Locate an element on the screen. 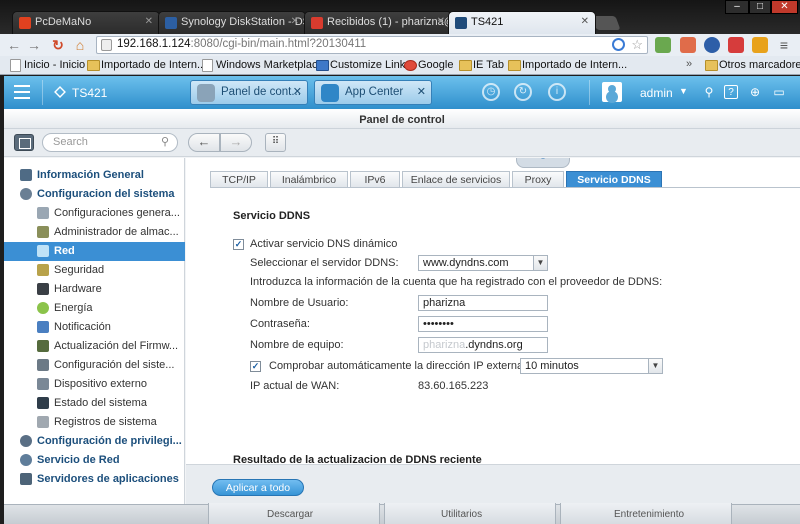 This screenshot has height=524, width=800. browser-tab-gmail: Recibidos (1) - pharizna@ ✕ is located at coordinates (378, 22).